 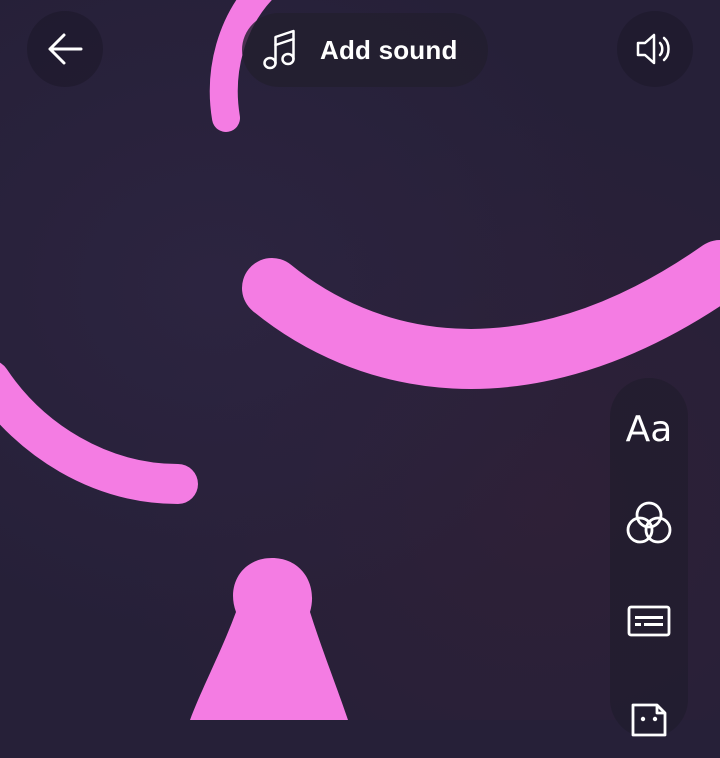 I want to click on speaker-icon, so click(x=653, y=49).